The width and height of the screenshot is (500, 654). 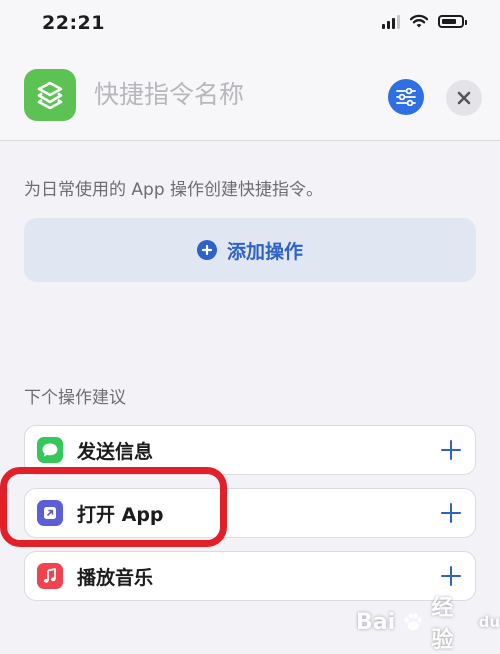 I want to click on add-action-button: 添加操作, so click(x=250, y=250).